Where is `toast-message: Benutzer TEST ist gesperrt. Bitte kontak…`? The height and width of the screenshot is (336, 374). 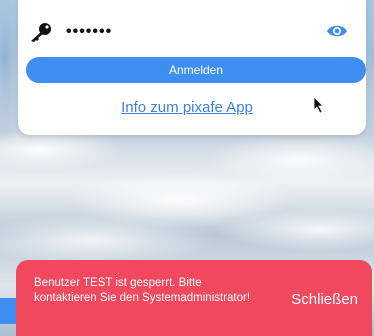 toast-message: Benutzer TEST ist gesperrt. Bitte kontak… is located at coordinates (142, 290).